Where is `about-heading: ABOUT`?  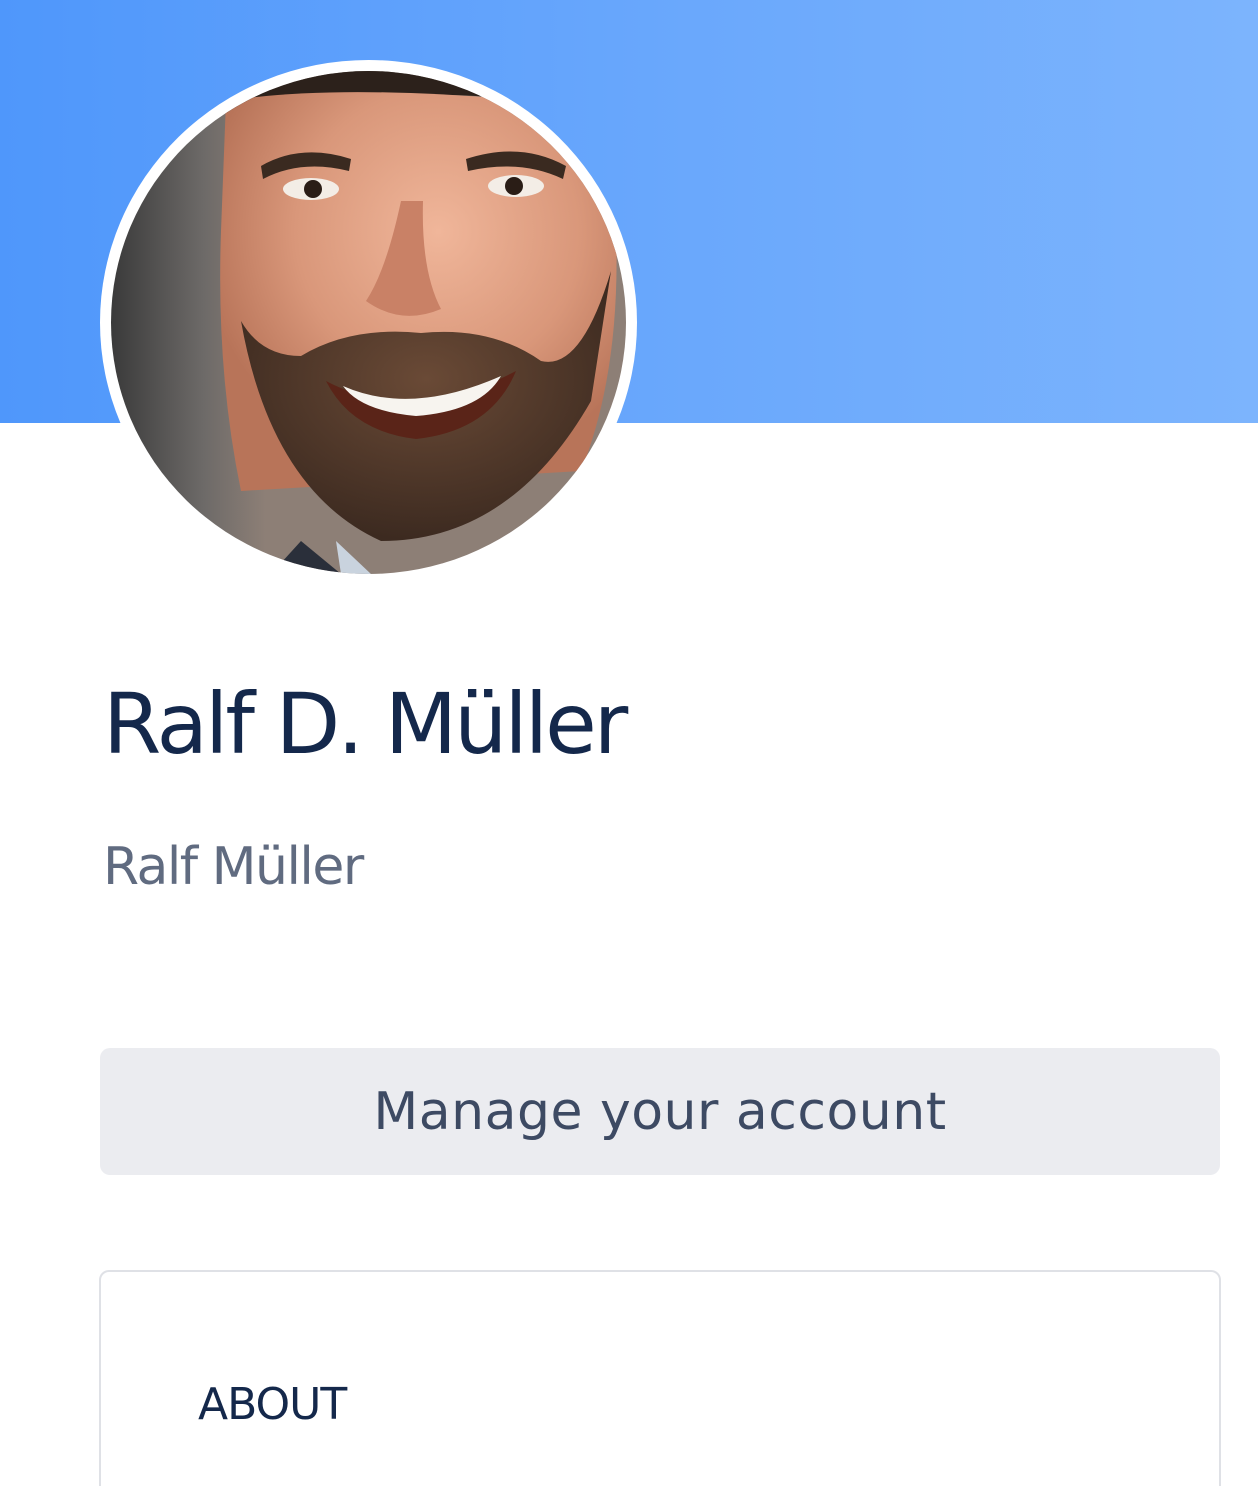 about-heading: ABOUT is located at coordinates (272, 1404).